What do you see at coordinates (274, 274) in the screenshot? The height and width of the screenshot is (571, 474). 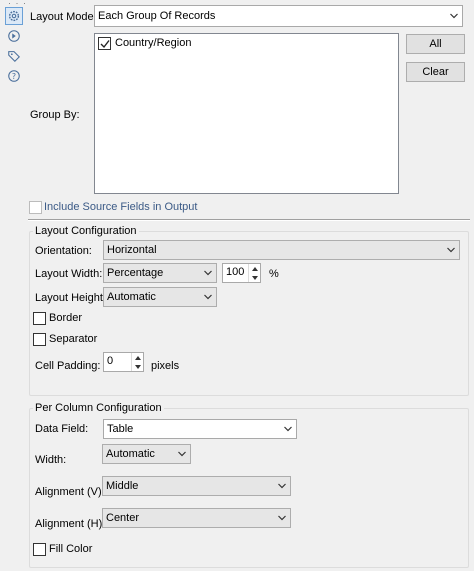 I see `layout-width-unit: %` at bounding box center [274, 274].